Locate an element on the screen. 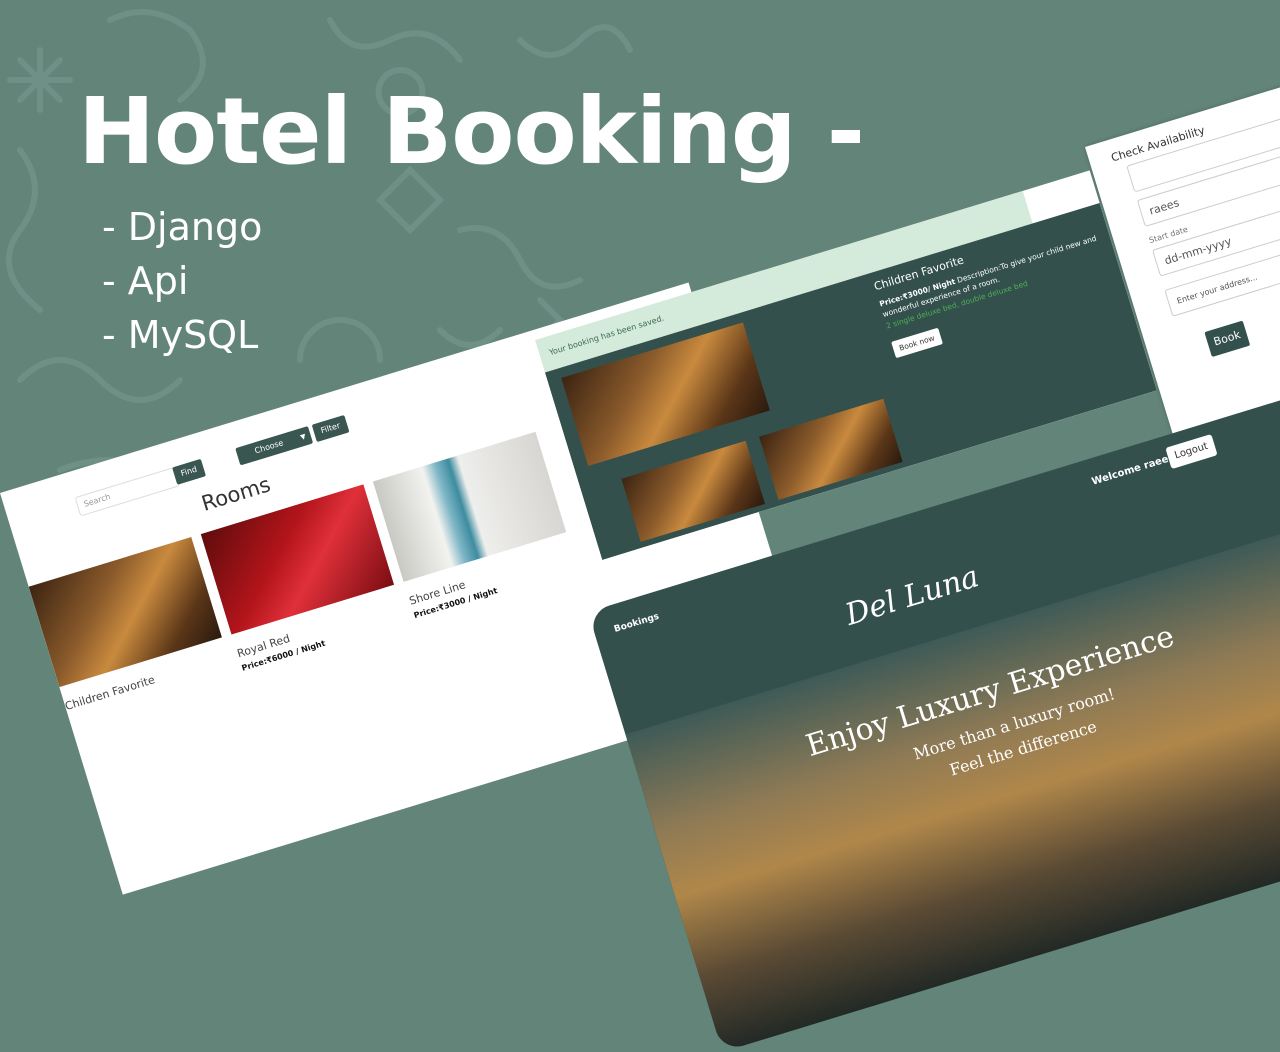 The width and height of the screenshot is (1280, 1052). page-title: Hotel Booking - is located at coordinates (471, 131).